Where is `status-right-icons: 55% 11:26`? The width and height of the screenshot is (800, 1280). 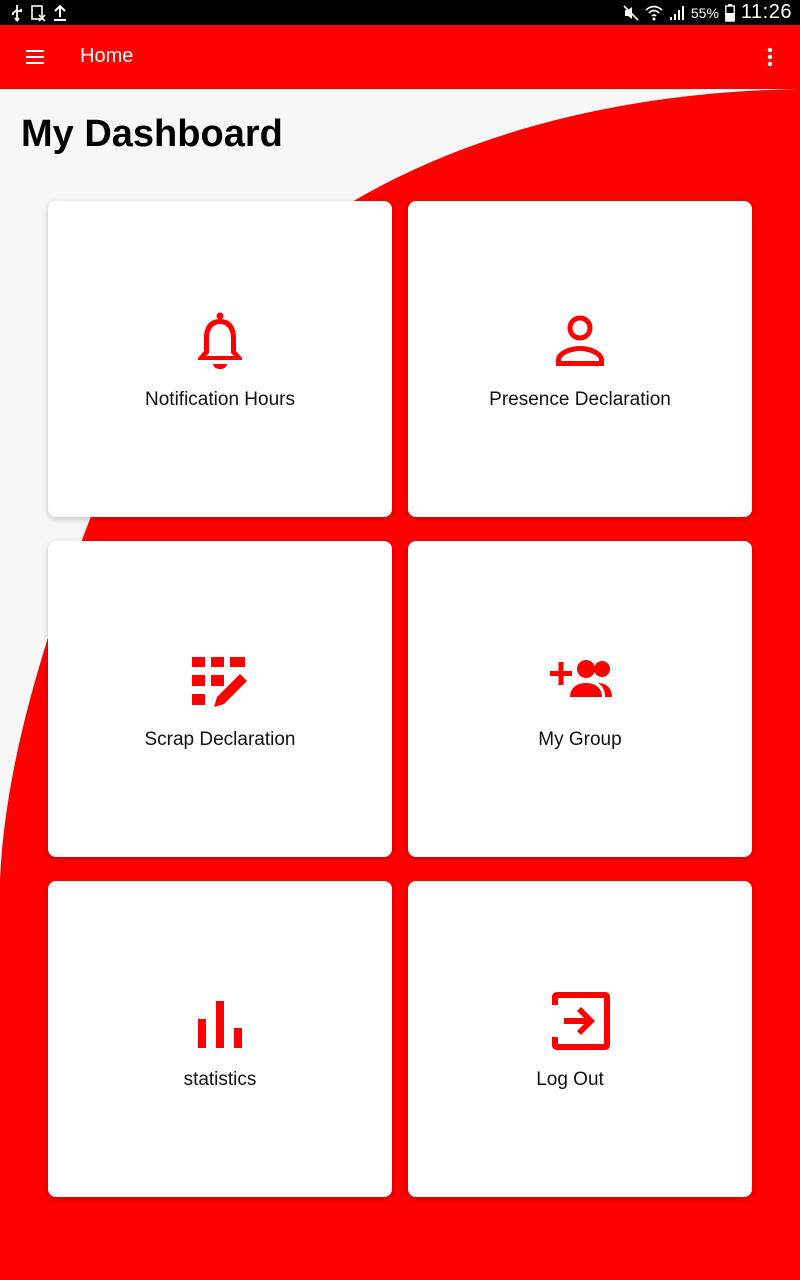
status-right-icons: 55% 11:26 is located at coordinates (707, 12).